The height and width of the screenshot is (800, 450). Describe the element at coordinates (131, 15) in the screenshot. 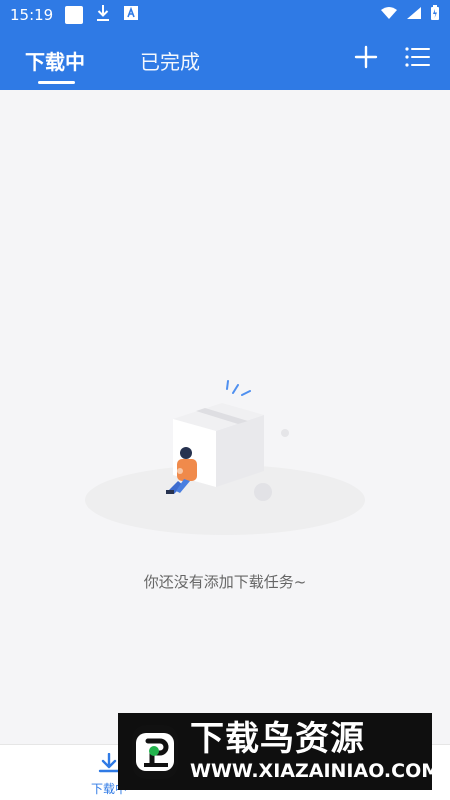

I see `app-a-icon` at that location.